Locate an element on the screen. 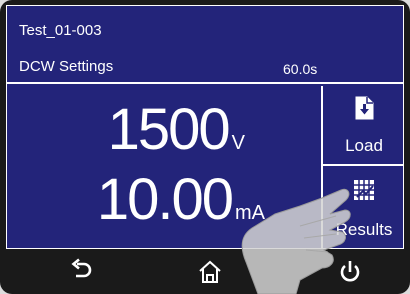 The image size is (410, 294). load-button: Load is located at coordinates (363, 126).